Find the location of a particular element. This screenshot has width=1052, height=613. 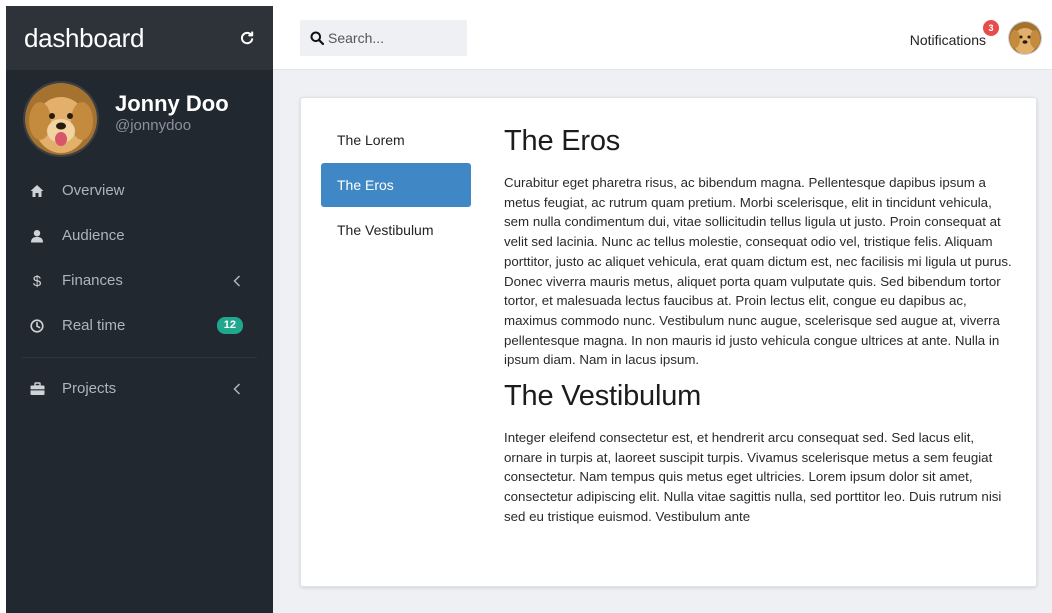

search-input is located at coordinates (393, 37).